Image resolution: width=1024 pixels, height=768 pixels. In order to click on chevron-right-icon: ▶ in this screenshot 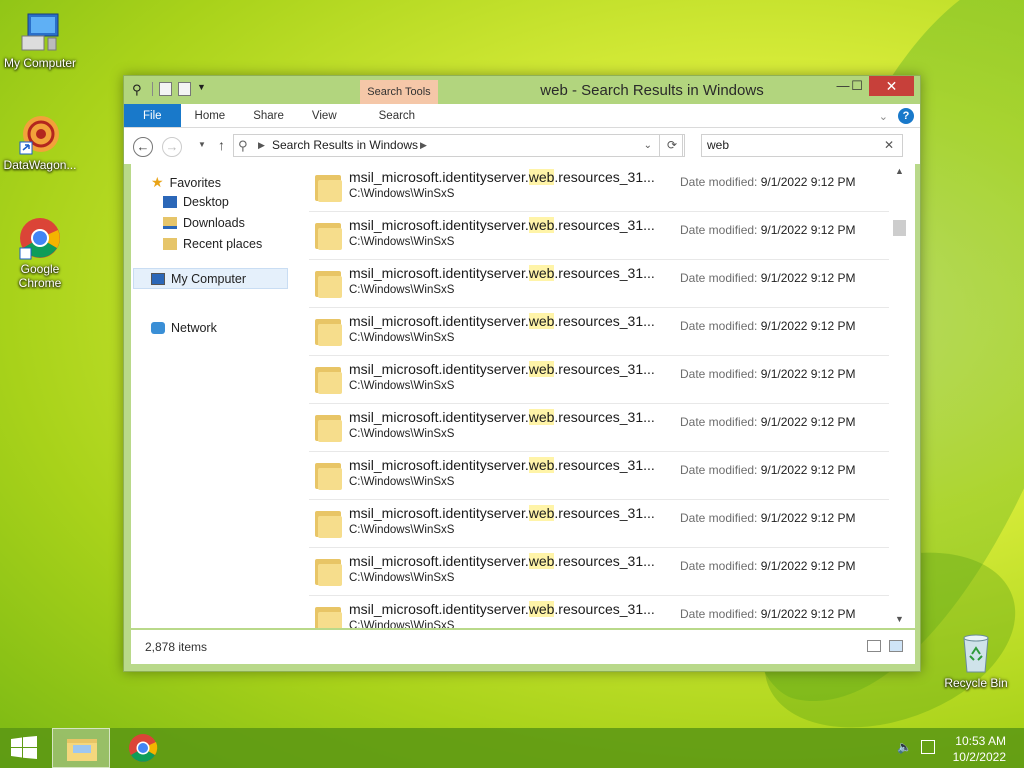, I will do `click(423, 145)`.